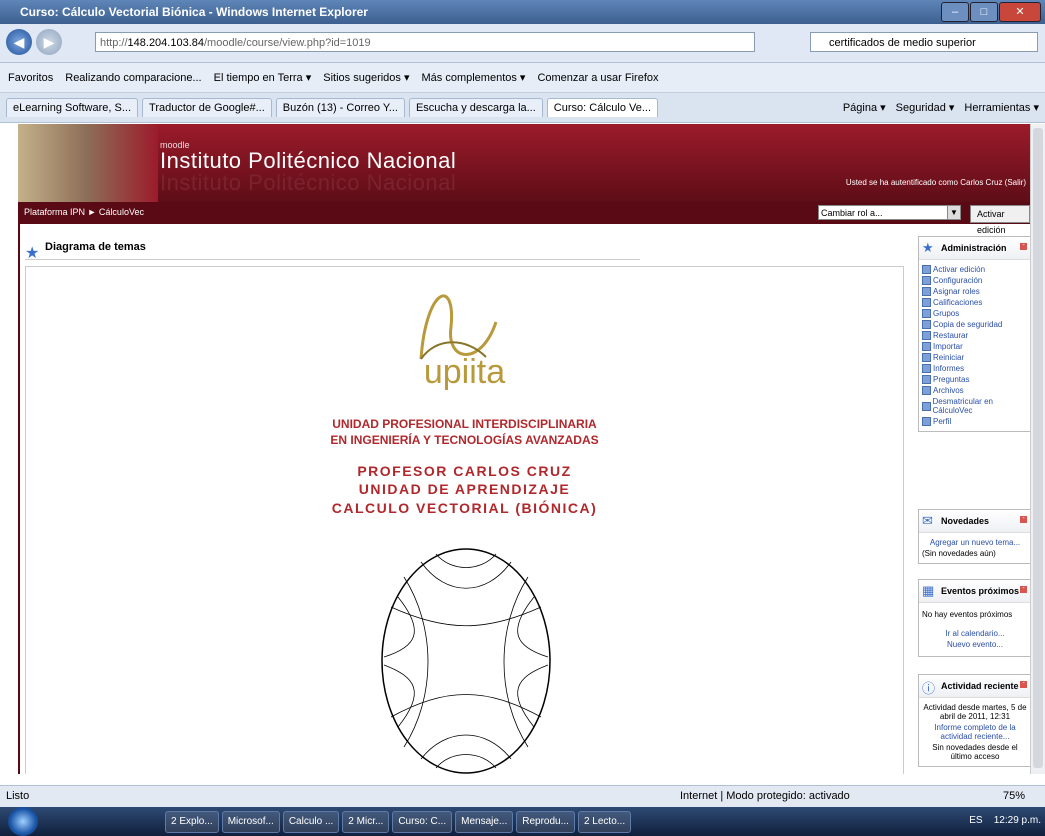 This screenshot has height=836, width=1045. I want to click on admin-item-desmatricular: Desmatricular en CálculoVec, so click(975, 406).